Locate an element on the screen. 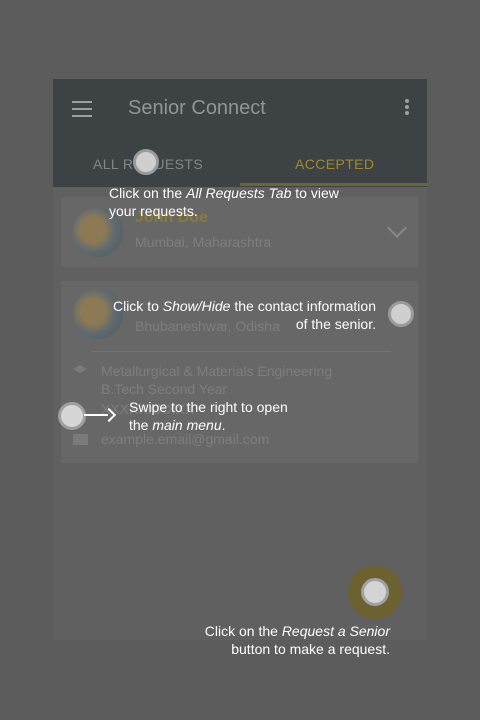 This screenshot has height=720, width=480. more-options-icon is located at coordinates (407, 108).